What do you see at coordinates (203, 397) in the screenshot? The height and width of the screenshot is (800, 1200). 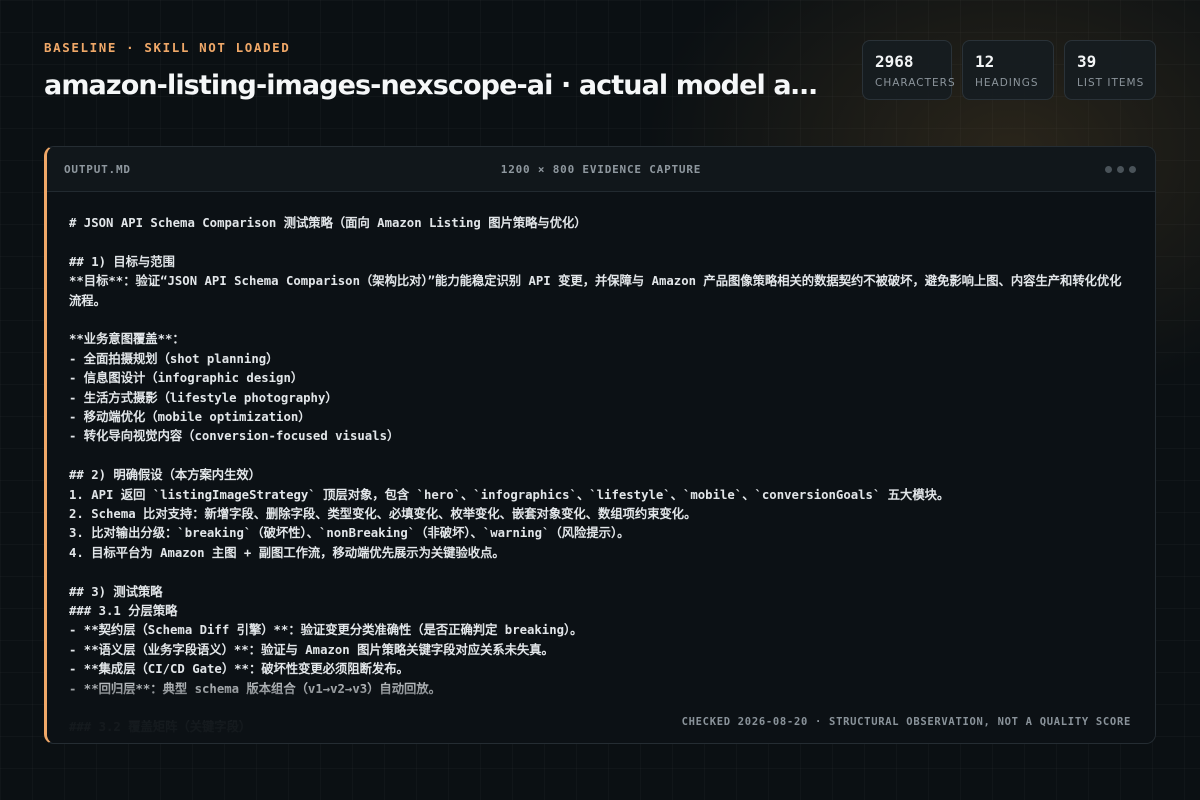 I see `markdown-line: - 生活方式摄影（lifestyle photography）` at bounding box center [203, 397].